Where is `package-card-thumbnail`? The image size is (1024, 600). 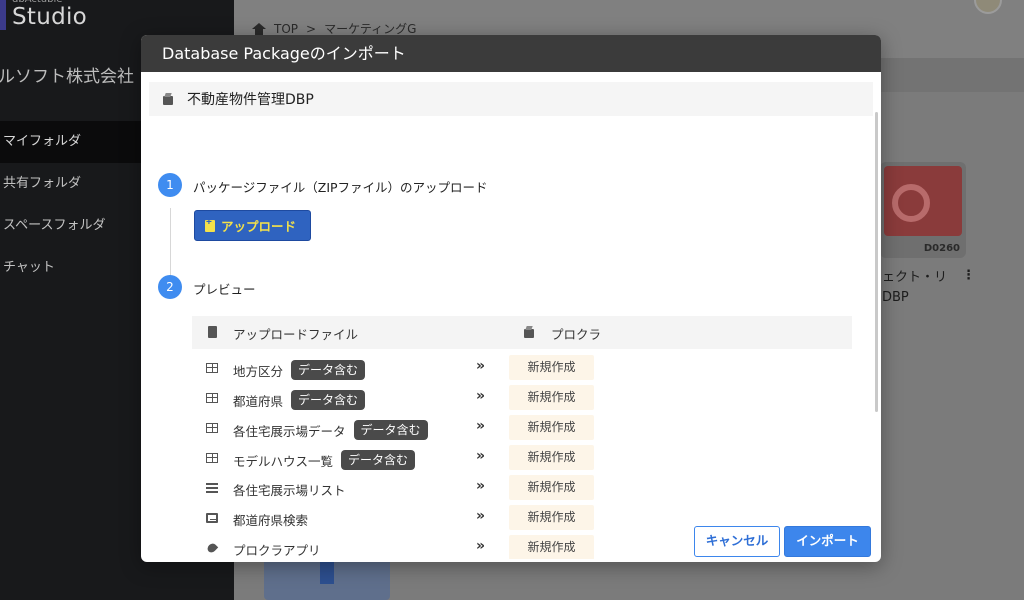 package-card-thumbnail is located at coordinates (923, 201).